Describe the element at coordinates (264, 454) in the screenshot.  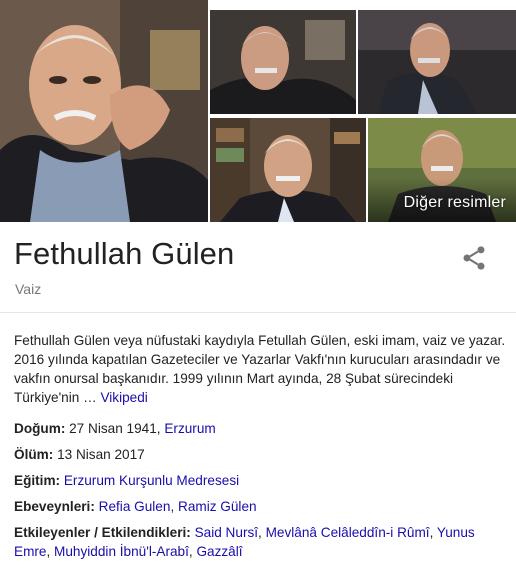
I see `fact-death: Ölüm: 13 Nisan 2017` at that location.